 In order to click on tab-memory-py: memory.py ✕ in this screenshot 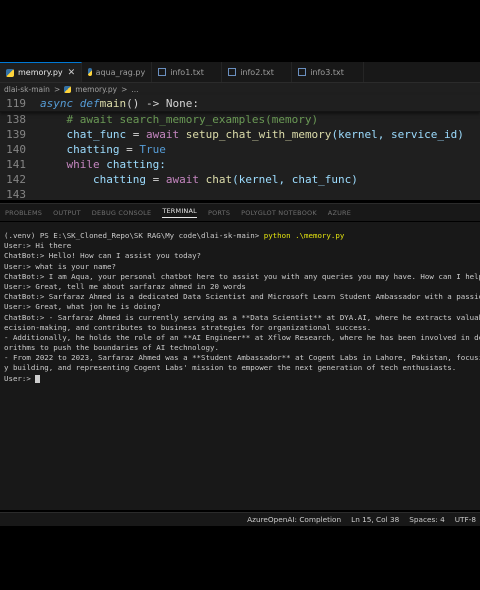, I will do `click(41, 72)`.